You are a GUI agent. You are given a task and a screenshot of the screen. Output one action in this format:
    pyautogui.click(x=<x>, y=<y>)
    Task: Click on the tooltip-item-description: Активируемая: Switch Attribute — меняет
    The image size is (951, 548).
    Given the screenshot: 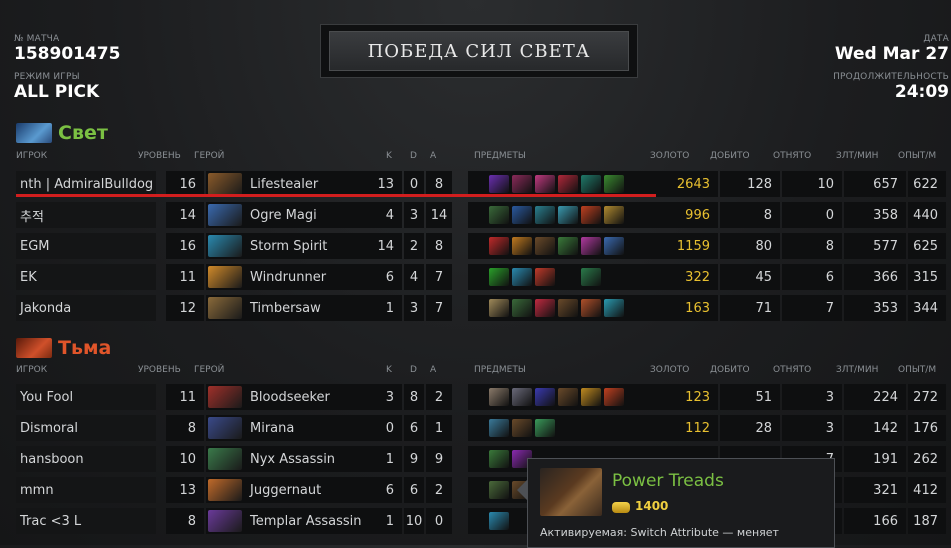 What is the action you would take?
    pyautogui.click(x=659, y=532)
    